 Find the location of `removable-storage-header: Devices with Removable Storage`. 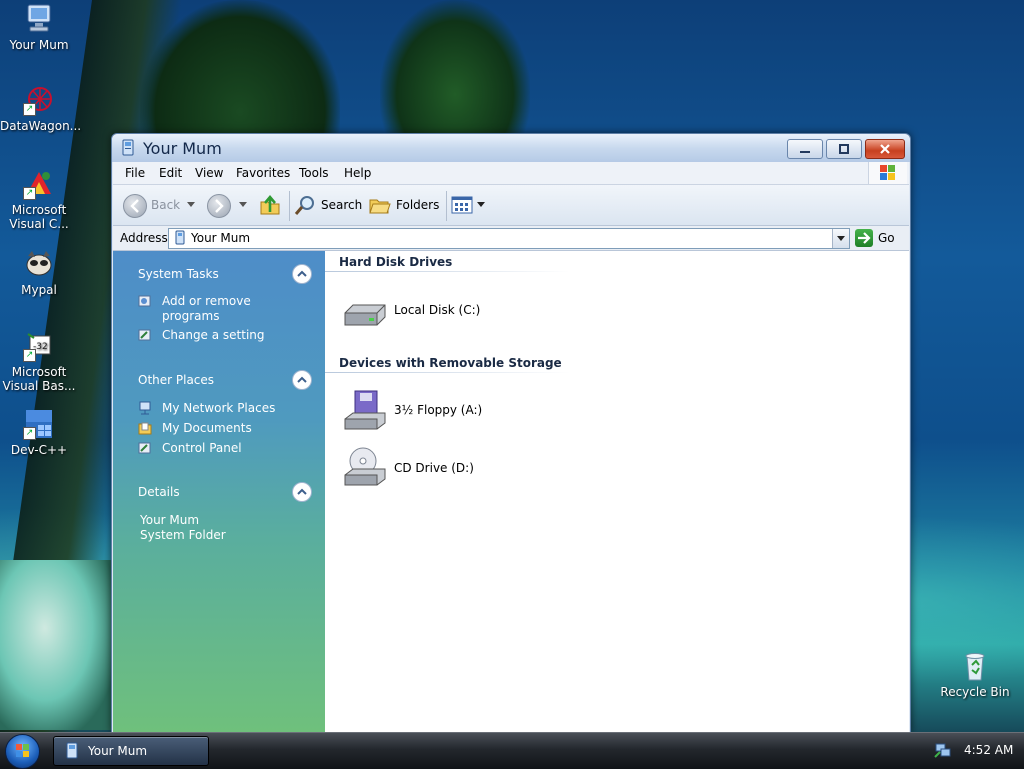

removable-storage-header: Devices with Removable Storage is located at coordinates (450, 363).